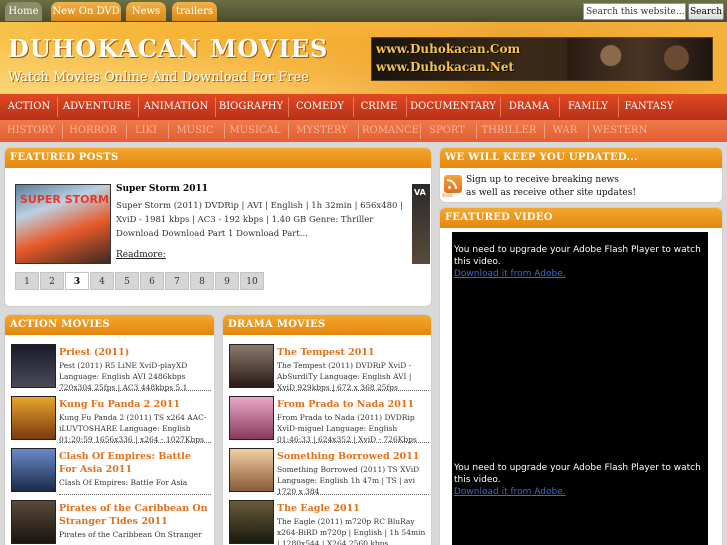 The image size is (727, 545). What do you see at coordinates (353, 404) in the screenshot?
I see `movie-title: From Prada to Nada 2011` at bounding box center [353, 404].